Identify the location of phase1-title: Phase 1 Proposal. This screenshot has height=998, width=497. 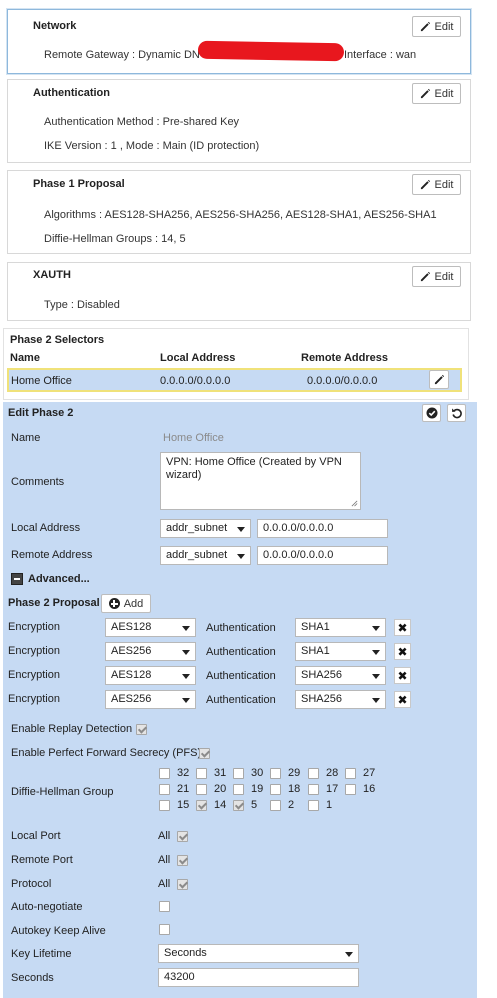
(79, 184).